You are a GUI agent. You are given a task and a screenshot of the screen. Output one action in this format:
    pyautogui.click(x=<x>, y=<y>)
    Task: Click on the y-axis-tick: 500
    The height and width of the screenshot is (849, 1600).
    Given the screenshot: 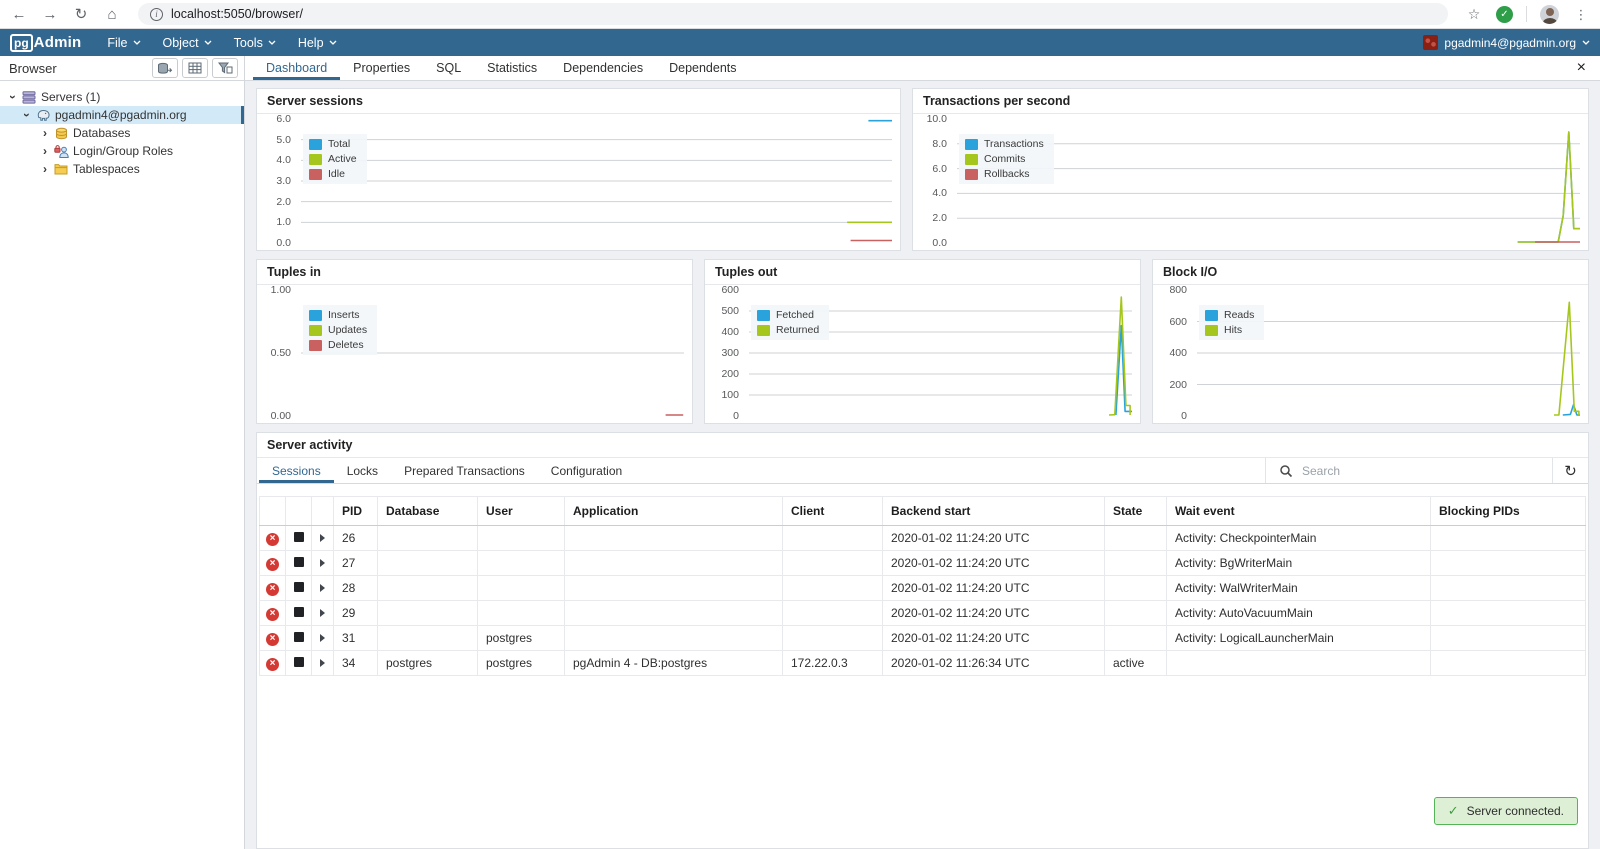 What is the action you would take?
    pyautogui.click(x=730, y=311)
    